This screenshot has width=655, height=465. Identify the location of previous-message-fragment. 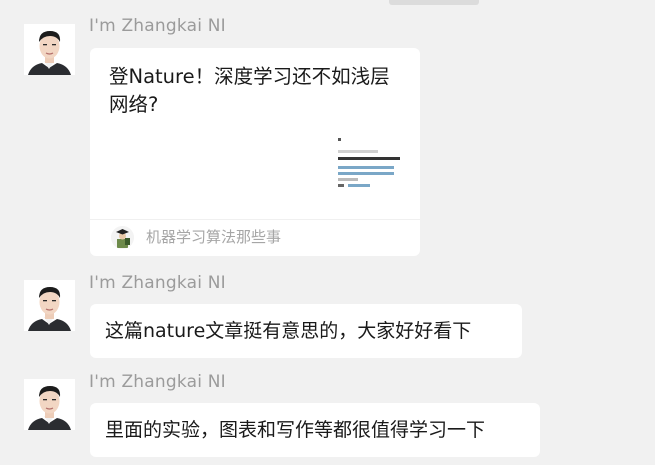
(434, 2).